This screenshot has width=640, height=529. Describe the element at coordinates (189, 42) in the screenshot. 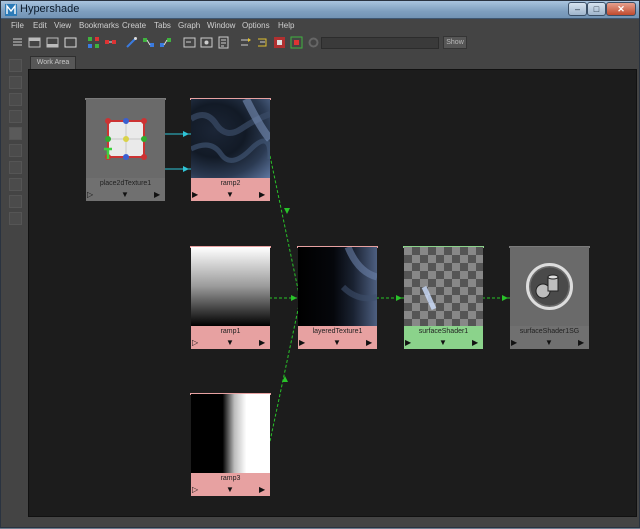

I see `input-connections-icon` at that location.